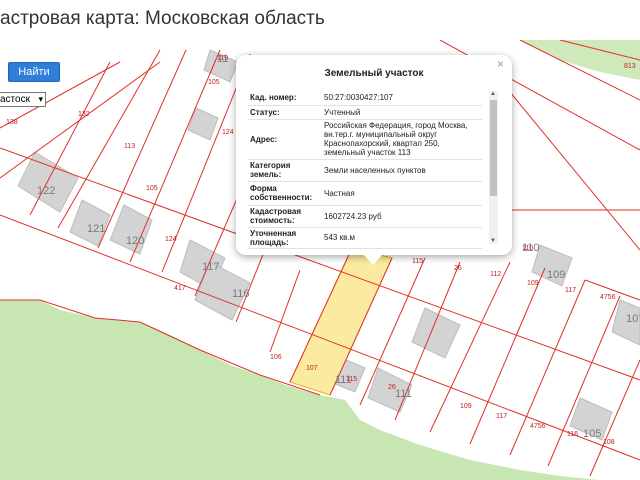 This screenshot has height=480, width=640. What do you see at coordinates (222, 59) in the screenshot?
I see `building-label: 11` at bounding box center [222, 59].